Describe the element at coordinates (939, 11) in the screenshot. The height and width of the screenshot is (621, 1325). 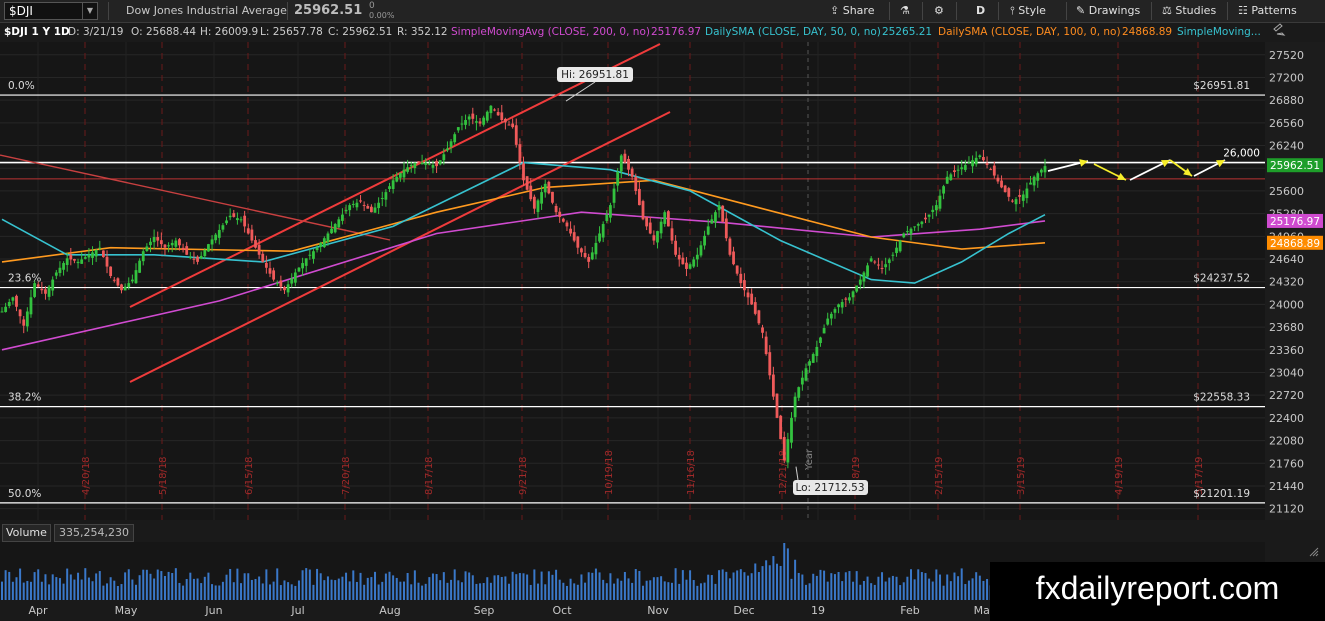
I see `settings-button: ⚙` at that location.